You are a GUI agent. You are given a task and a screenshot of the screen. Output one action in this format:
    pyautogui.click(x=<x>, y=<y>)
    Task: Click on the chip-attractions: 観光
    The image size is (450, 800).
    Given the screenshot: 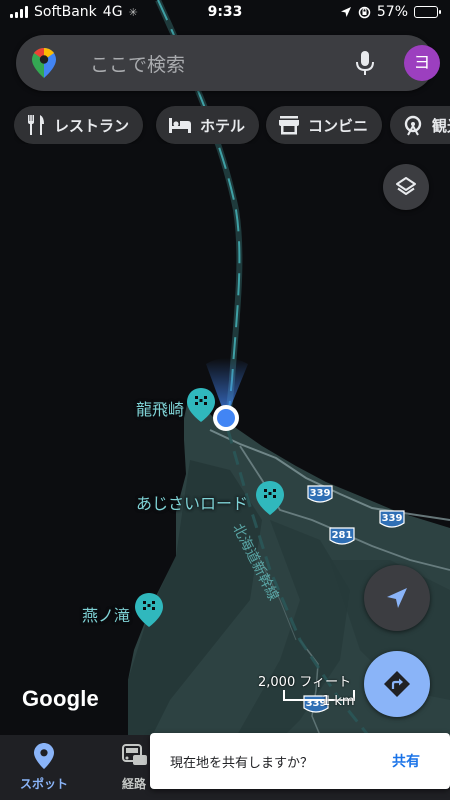 What is the action you would take?
    pyautogui.click(x=420, y=125)
    